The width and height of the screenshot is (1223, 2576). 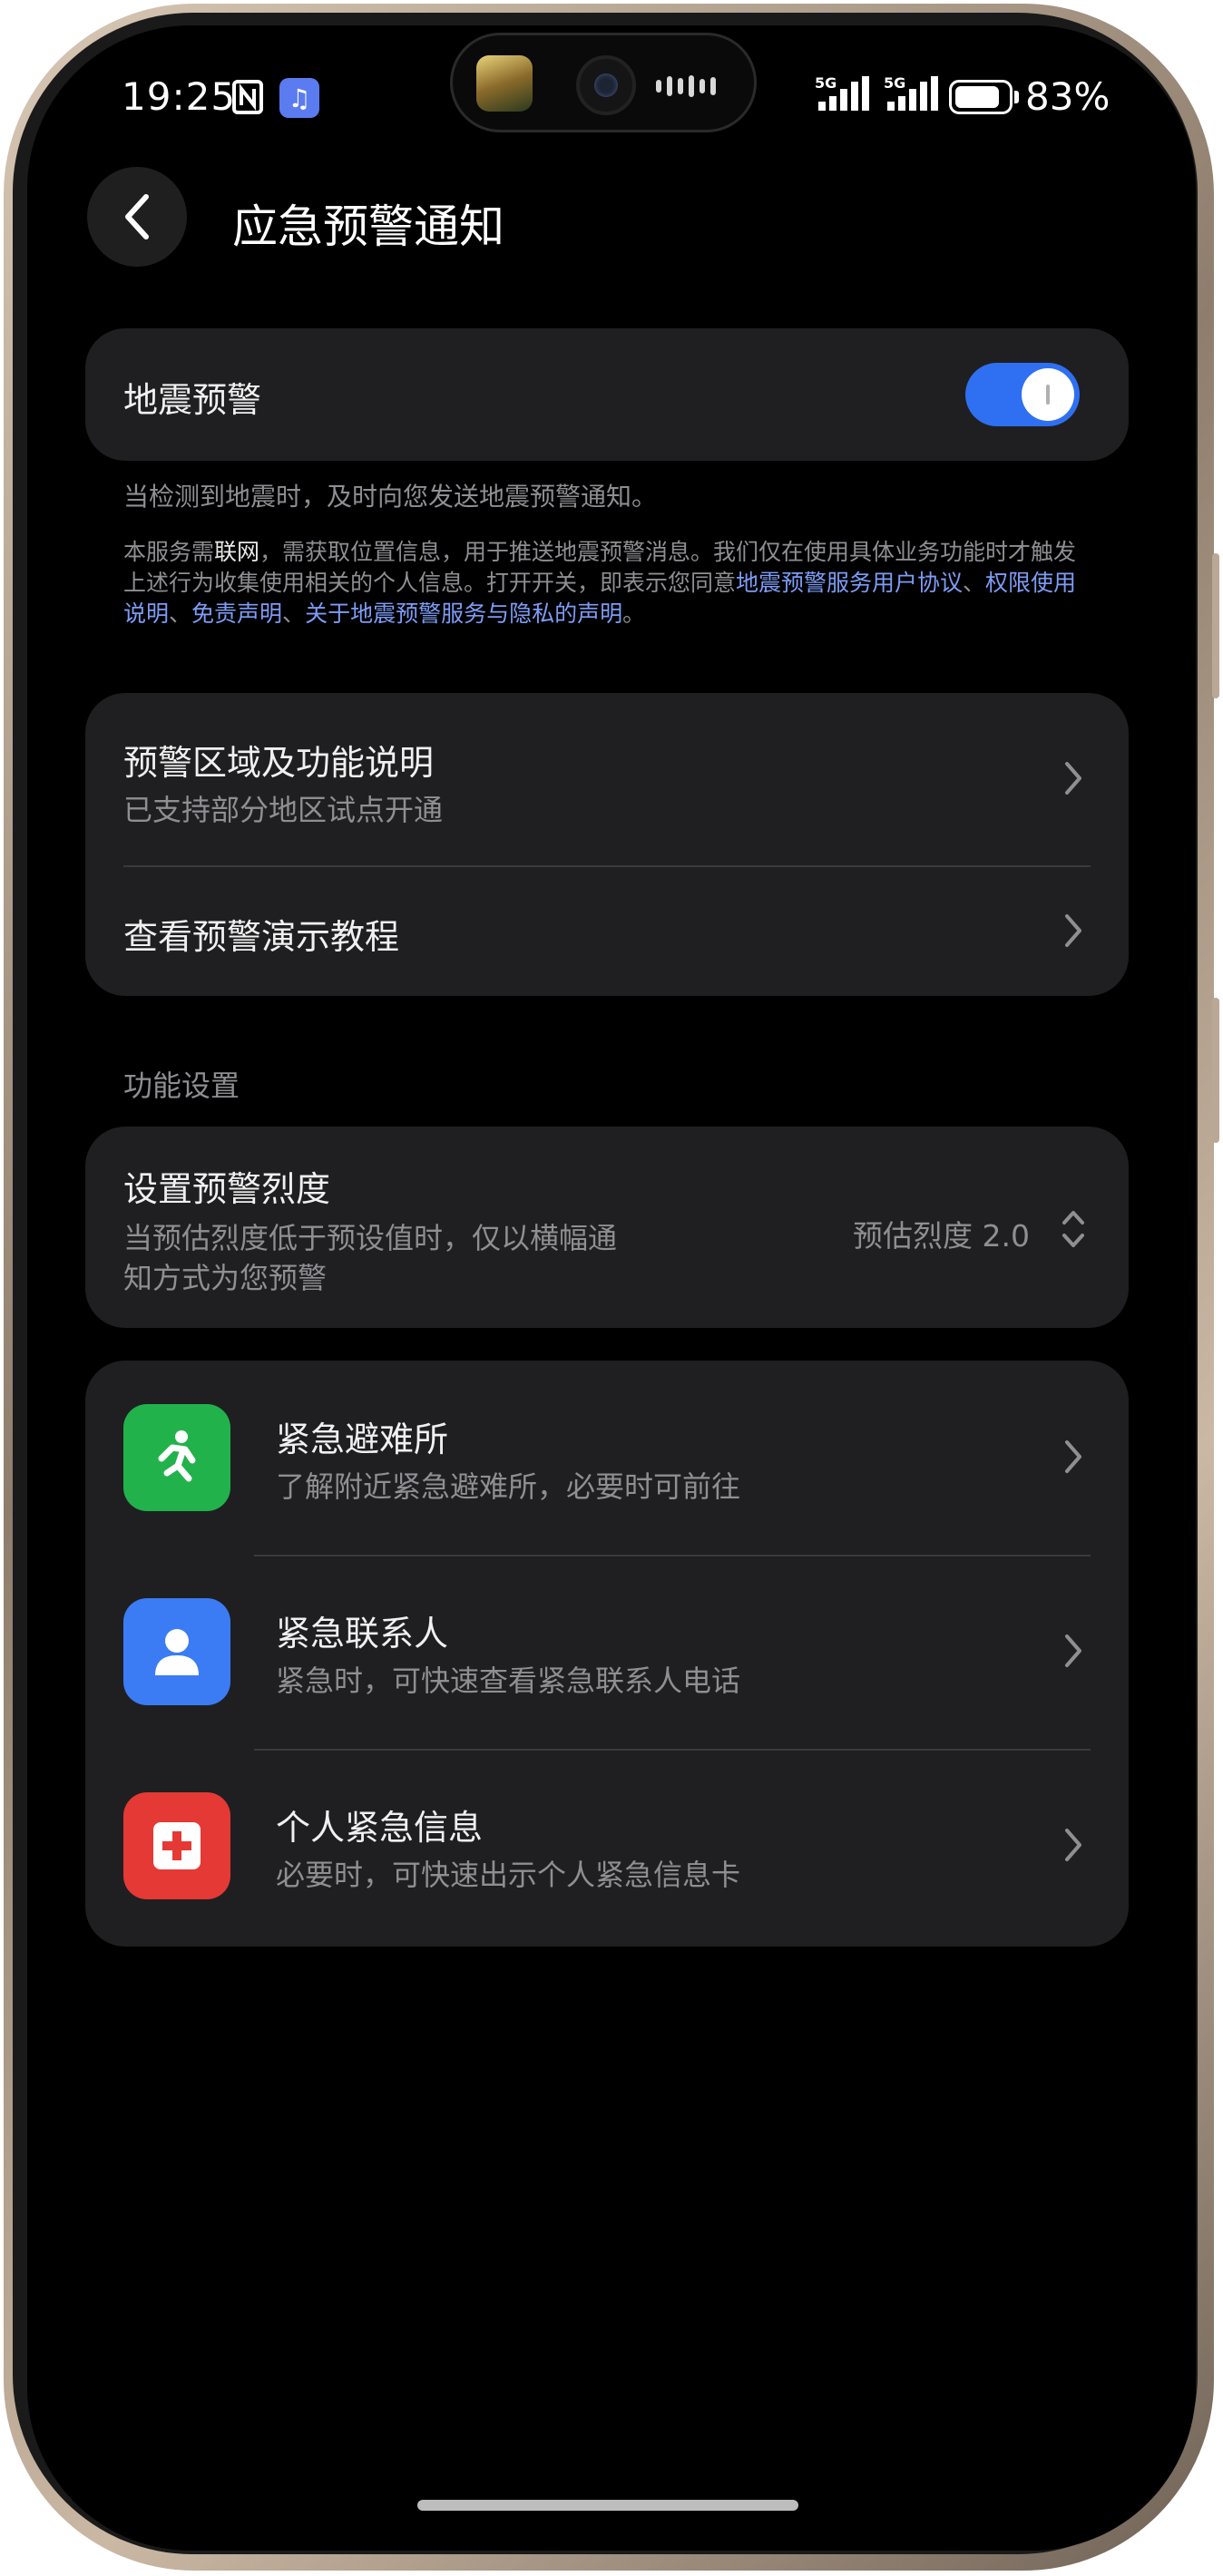 I want to click on row-subtitle: 紧急时，可快速查看紧急联系人电话, so click(x=508, y=1681).